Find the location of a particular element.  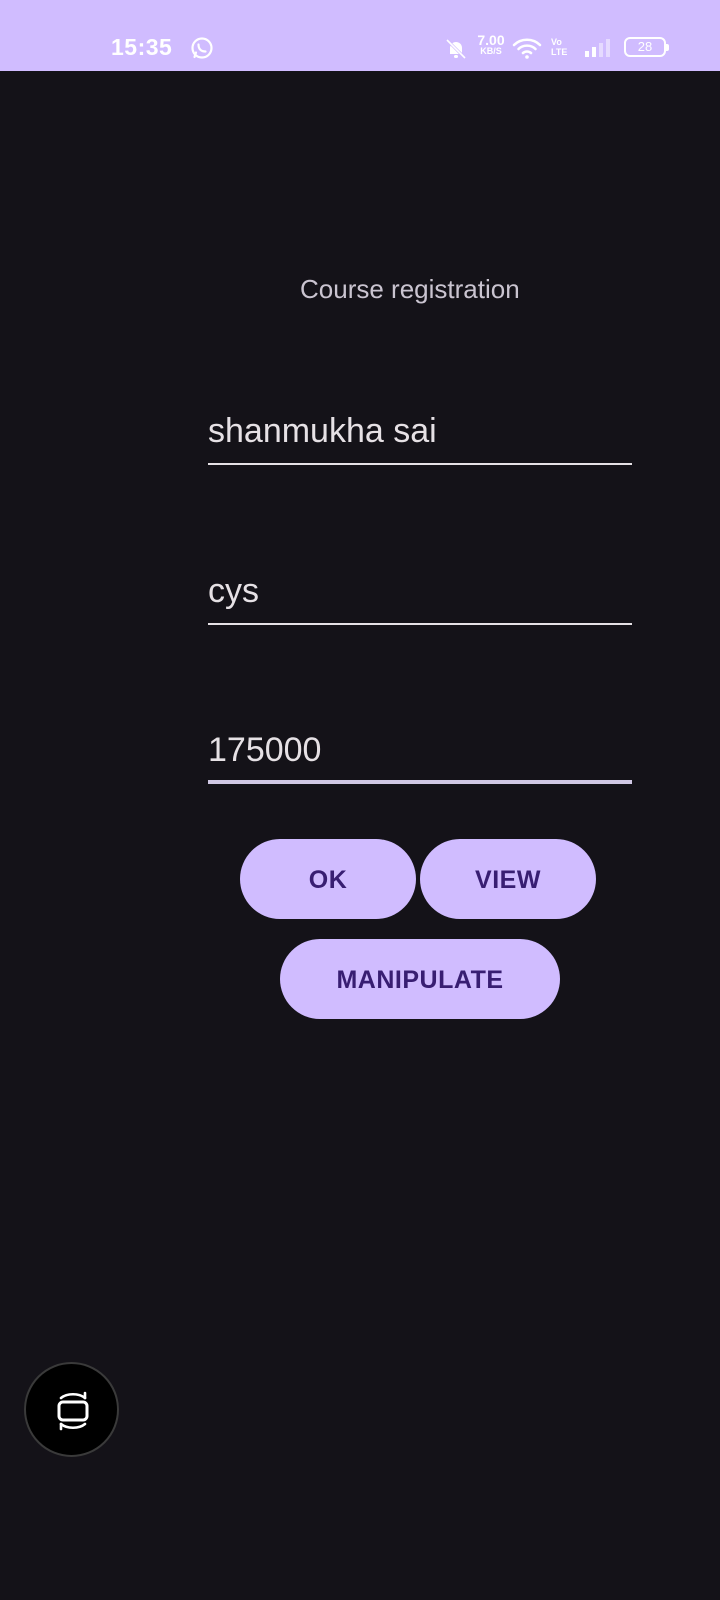

fee-field: 175000 is located at coordinates (420, 754).